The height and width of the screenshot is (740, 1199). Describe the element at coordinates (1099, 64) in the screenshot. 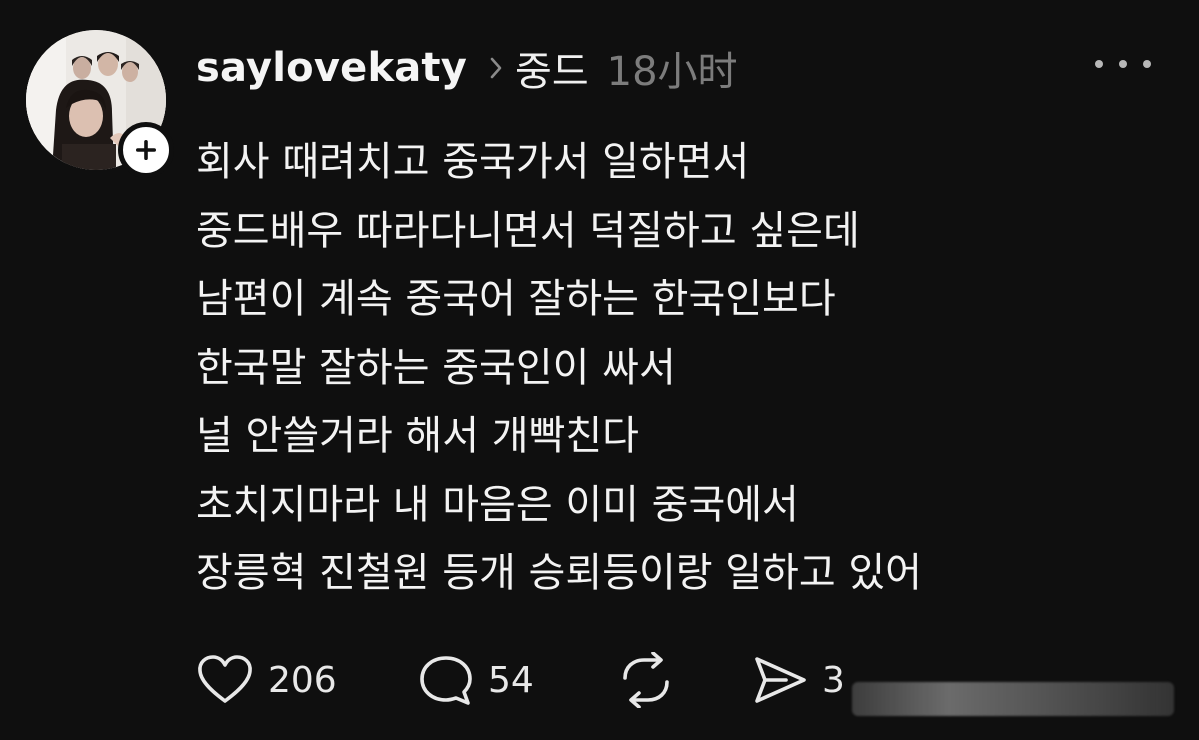

I see `more-horizontal-icon` at that location.